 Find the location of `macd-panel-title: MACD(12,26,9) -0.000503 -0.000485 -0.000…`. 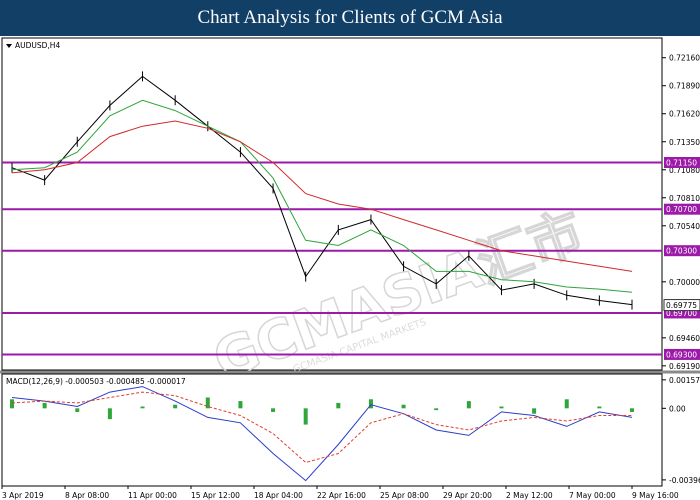

macd-panel-title: MACD(12,26,9) -0.000503 -0.000485 -0.000… is located at coordinates (96, 381).